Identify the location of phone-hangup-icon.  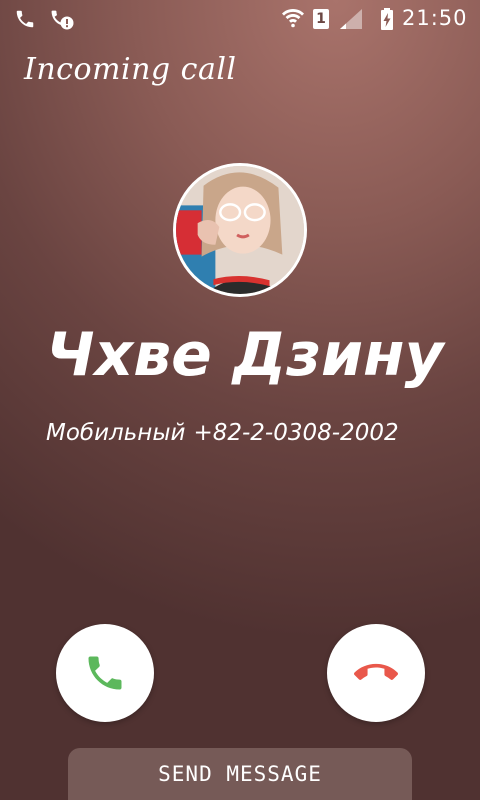
(376, 671).